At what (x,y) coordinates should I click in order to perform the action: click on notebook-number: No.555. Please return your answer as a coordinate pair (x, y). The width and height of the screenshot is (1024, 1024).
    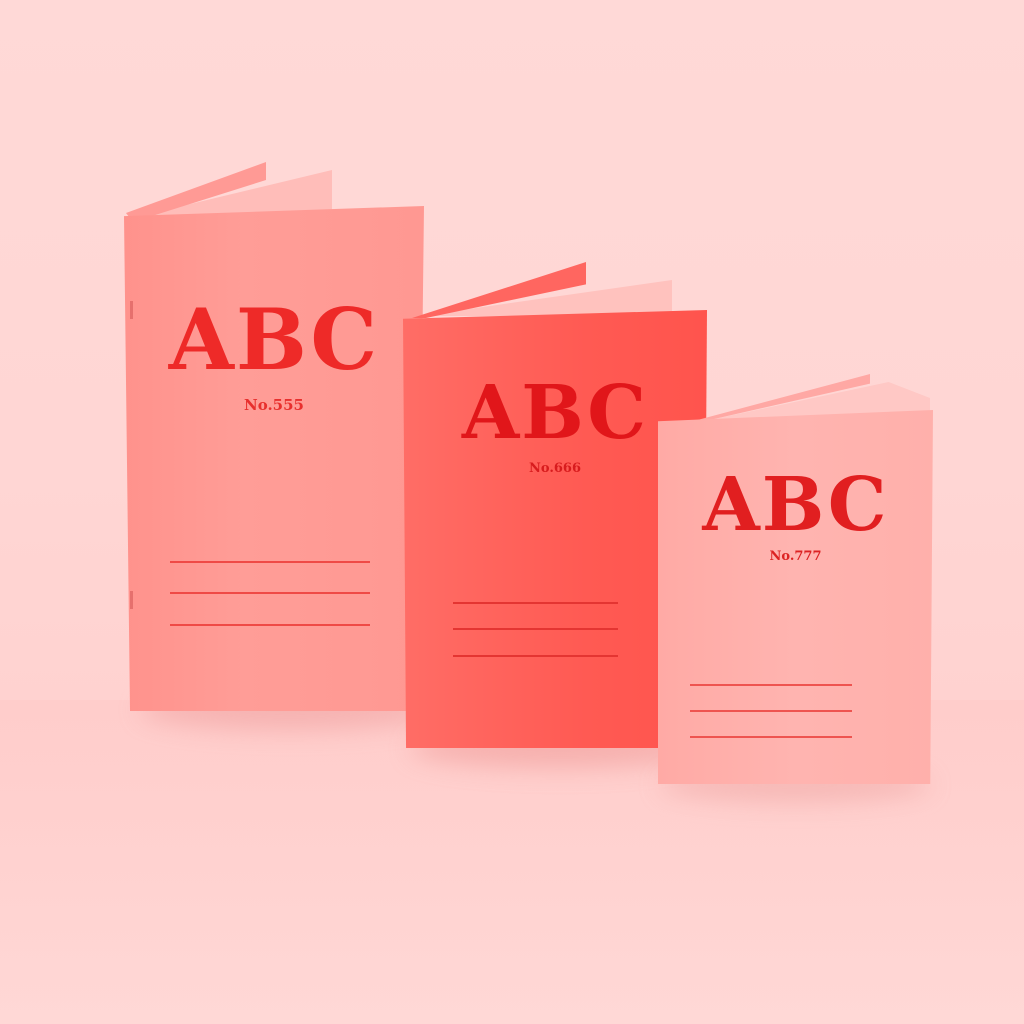
    Looking at the image, I should click on (274, 405).